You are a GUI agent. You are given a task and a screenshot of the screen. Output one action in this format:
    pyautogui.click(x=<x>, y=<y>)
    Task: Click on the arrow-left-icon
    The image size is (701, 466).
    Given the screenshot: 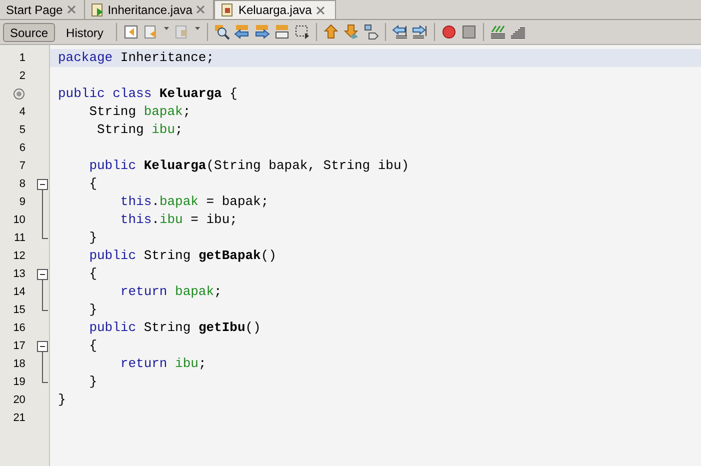 What is the action you would take?
    pyautogui.click(x=242, y=32)
    